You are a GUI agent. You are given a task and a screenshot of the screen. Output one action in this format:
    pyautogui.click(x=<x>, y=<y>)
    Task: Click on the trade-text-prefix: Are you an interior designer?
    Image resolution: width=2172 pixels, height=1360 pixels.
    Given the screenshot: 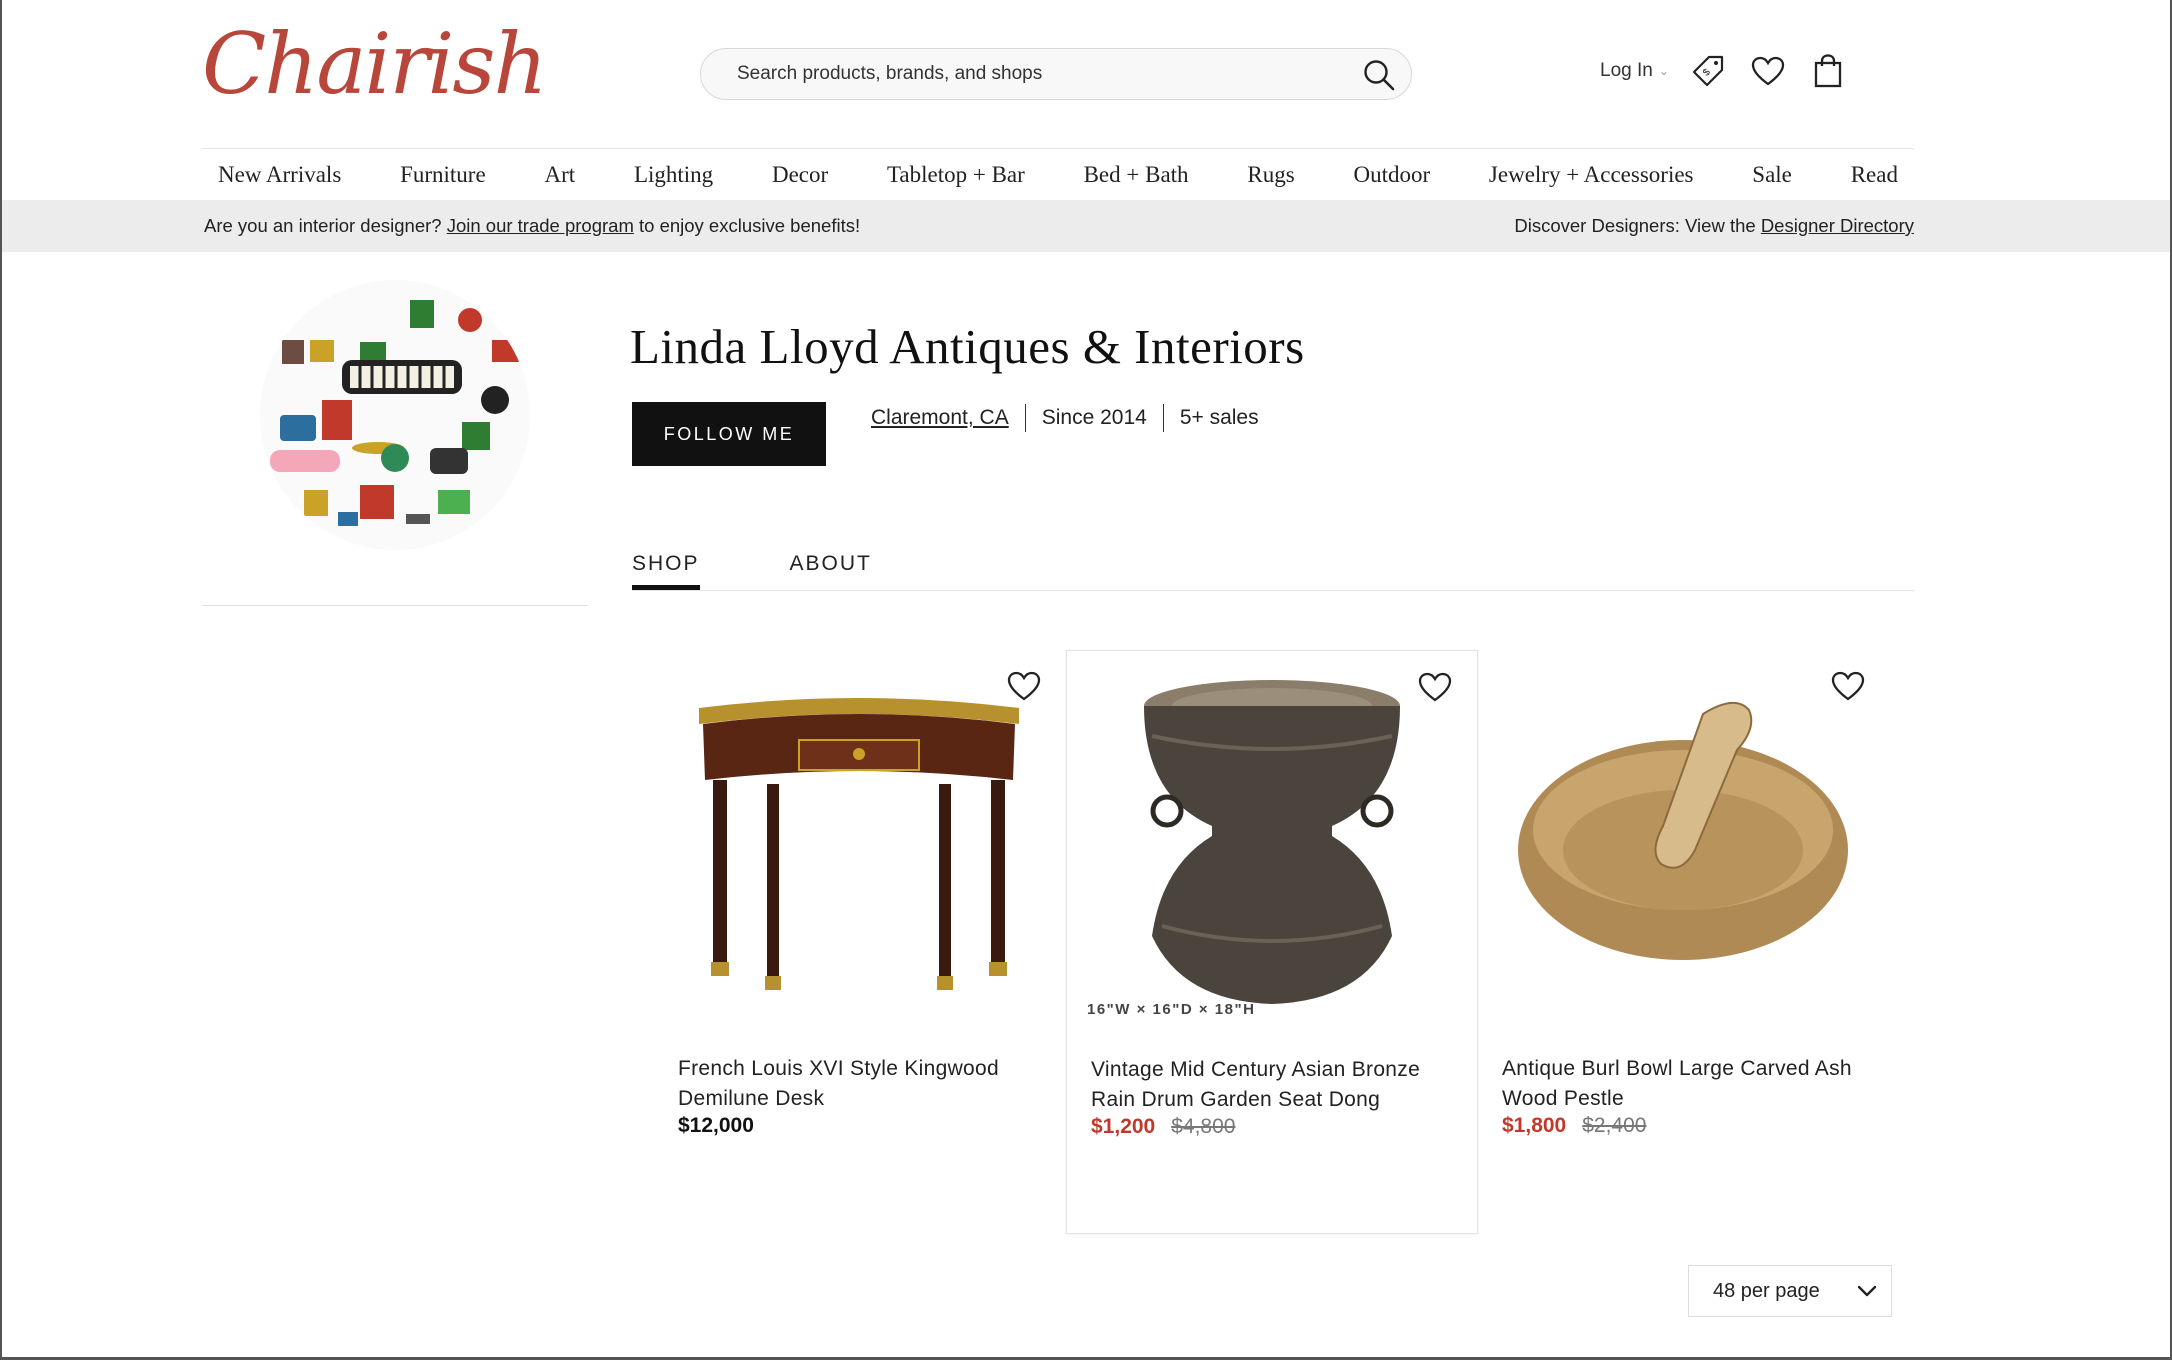 What is the action you would take?
    pyautogui.click(x=325, y=225)
    